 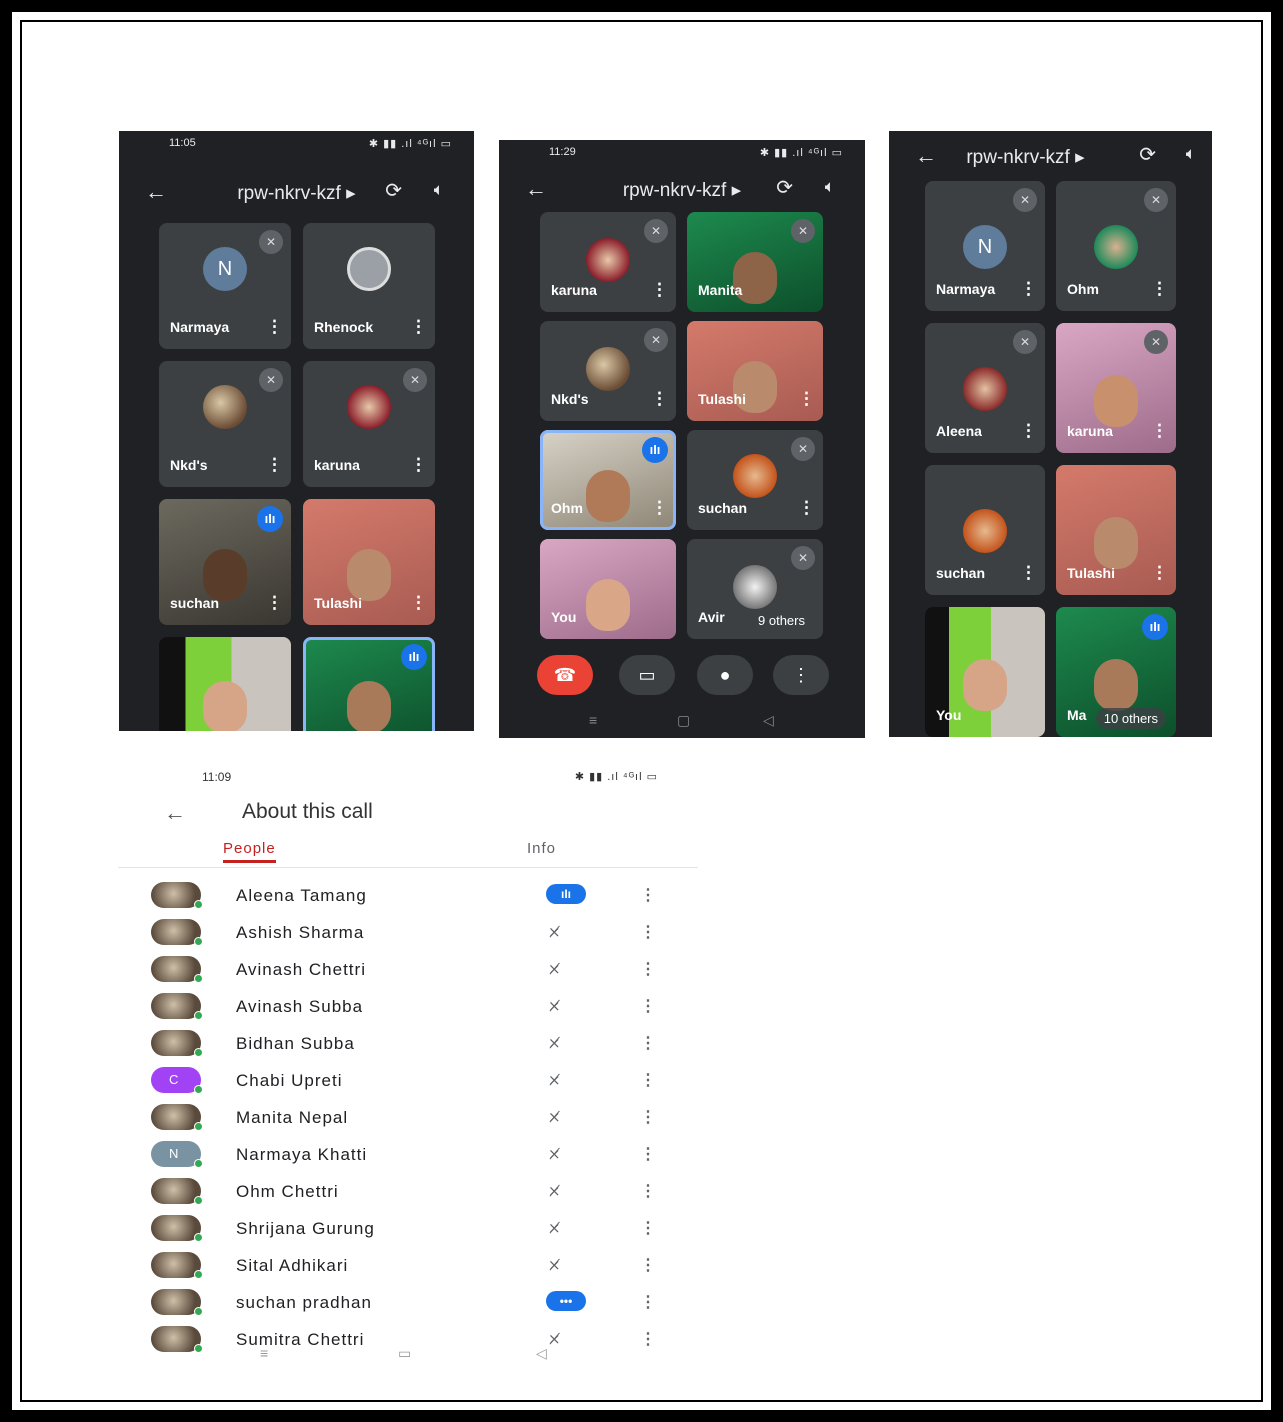 What do you see at coordinates (1116, 246) in the screenshot?
I see `participant-tile: ✕ Ohm ⋮` at bounding box center [1116, 246].